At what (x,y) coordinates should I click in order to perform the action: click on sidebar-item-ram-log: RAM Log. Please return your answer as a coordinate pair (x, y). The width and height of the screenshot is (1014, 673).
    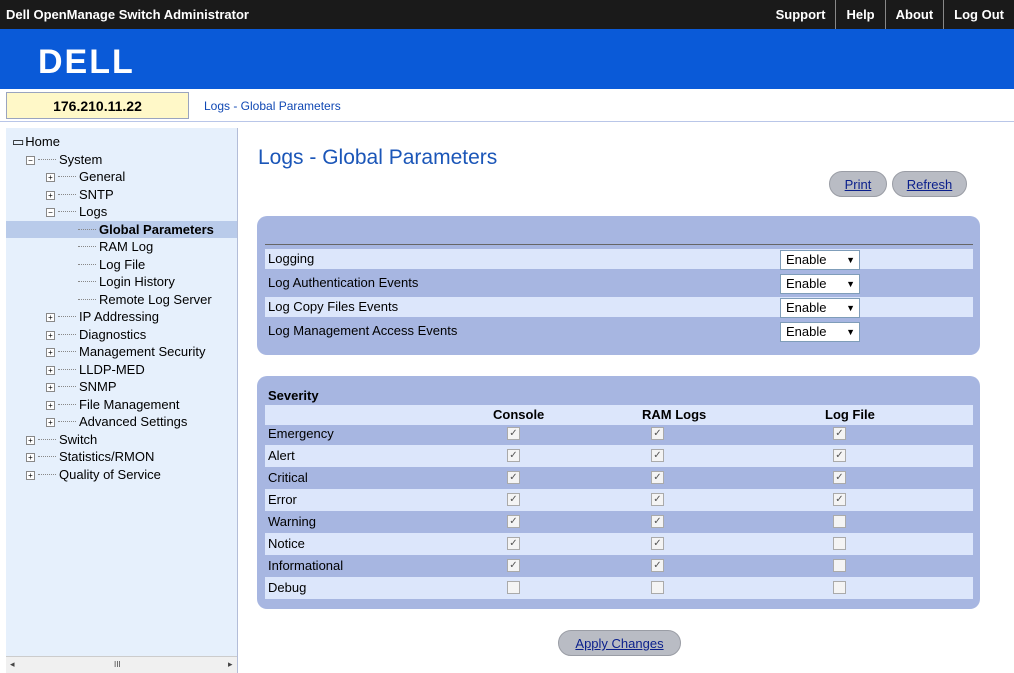
    Looking at the image, I should click on (121, 246).